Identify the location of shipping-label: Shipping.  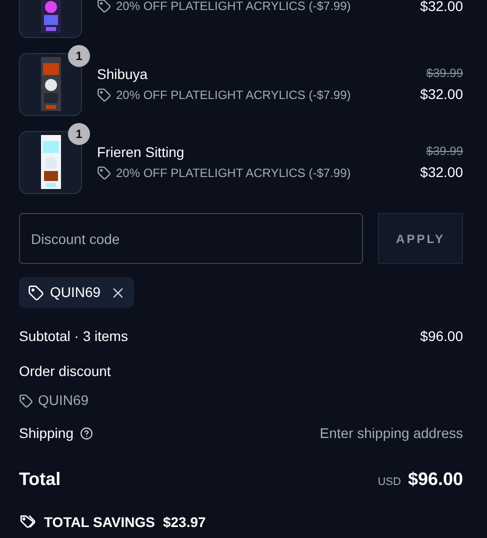
(46, 433).